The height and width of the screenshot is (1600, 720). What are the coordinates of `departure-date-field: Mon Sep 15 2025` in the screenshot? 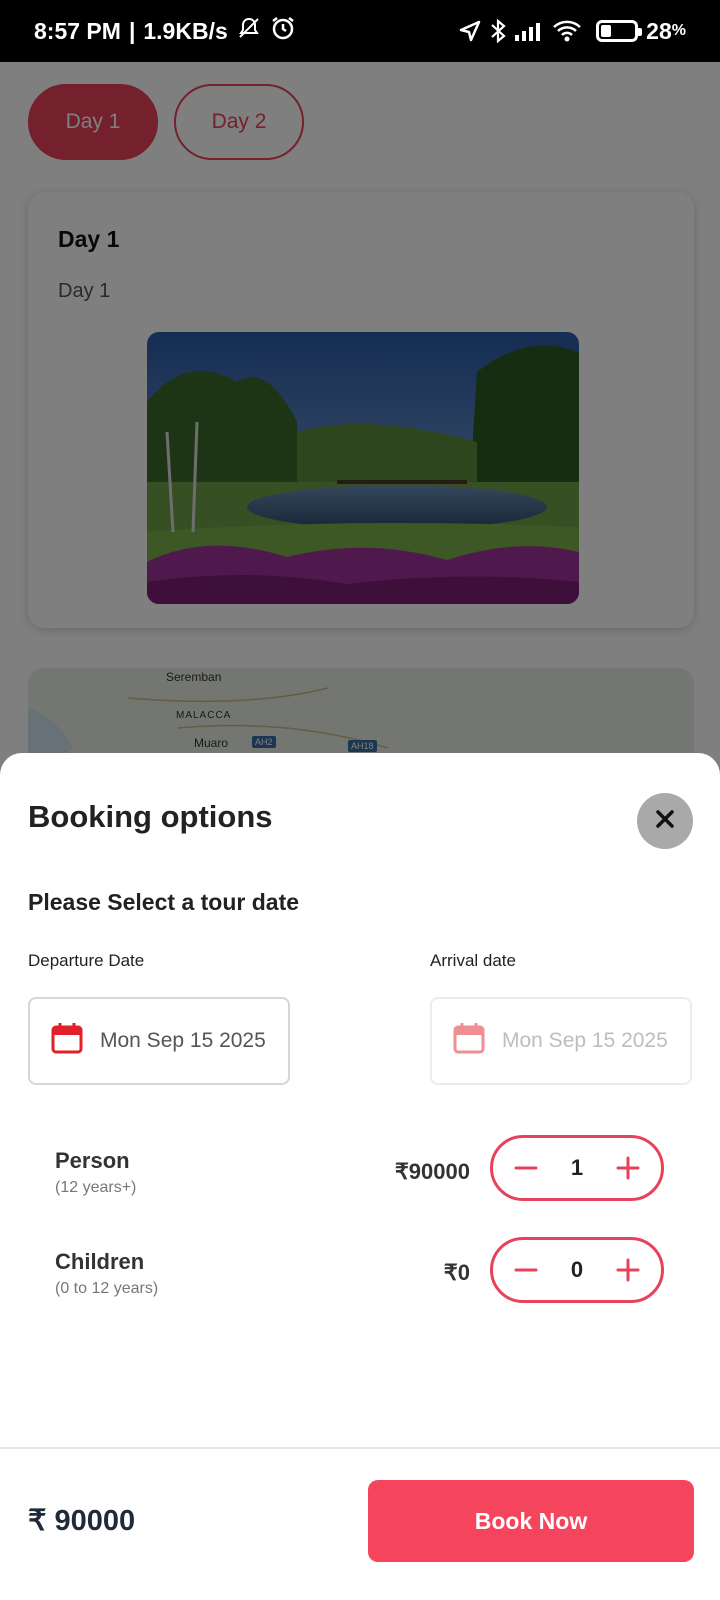 It's located at (159, 1041).